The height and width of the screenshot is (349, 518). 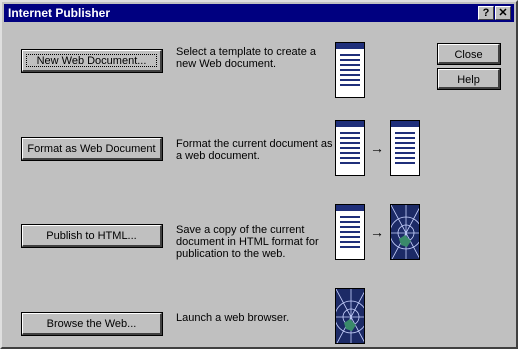 I want to click on close-button: Close, so click(x=469, y=54).